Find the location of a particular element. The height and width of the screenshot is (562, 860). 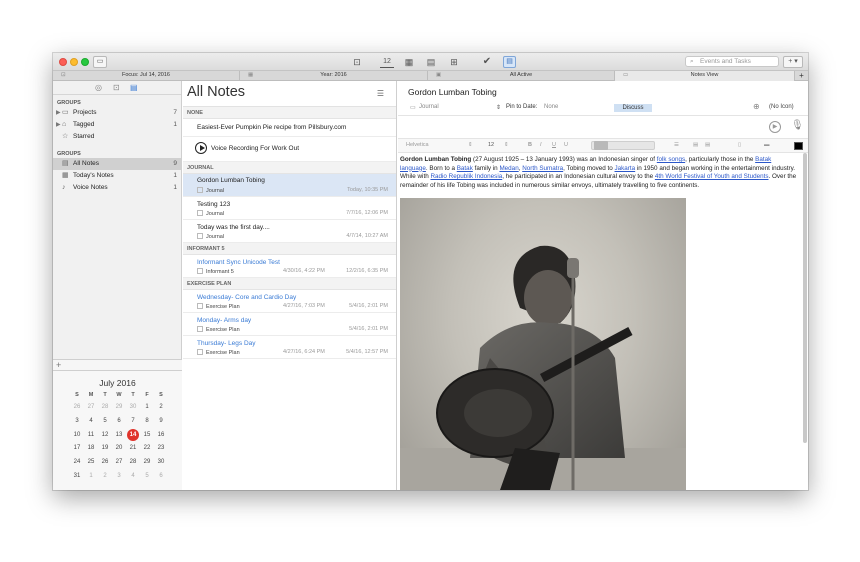

calendar-day: 25 is located at coordinates (91, 463).